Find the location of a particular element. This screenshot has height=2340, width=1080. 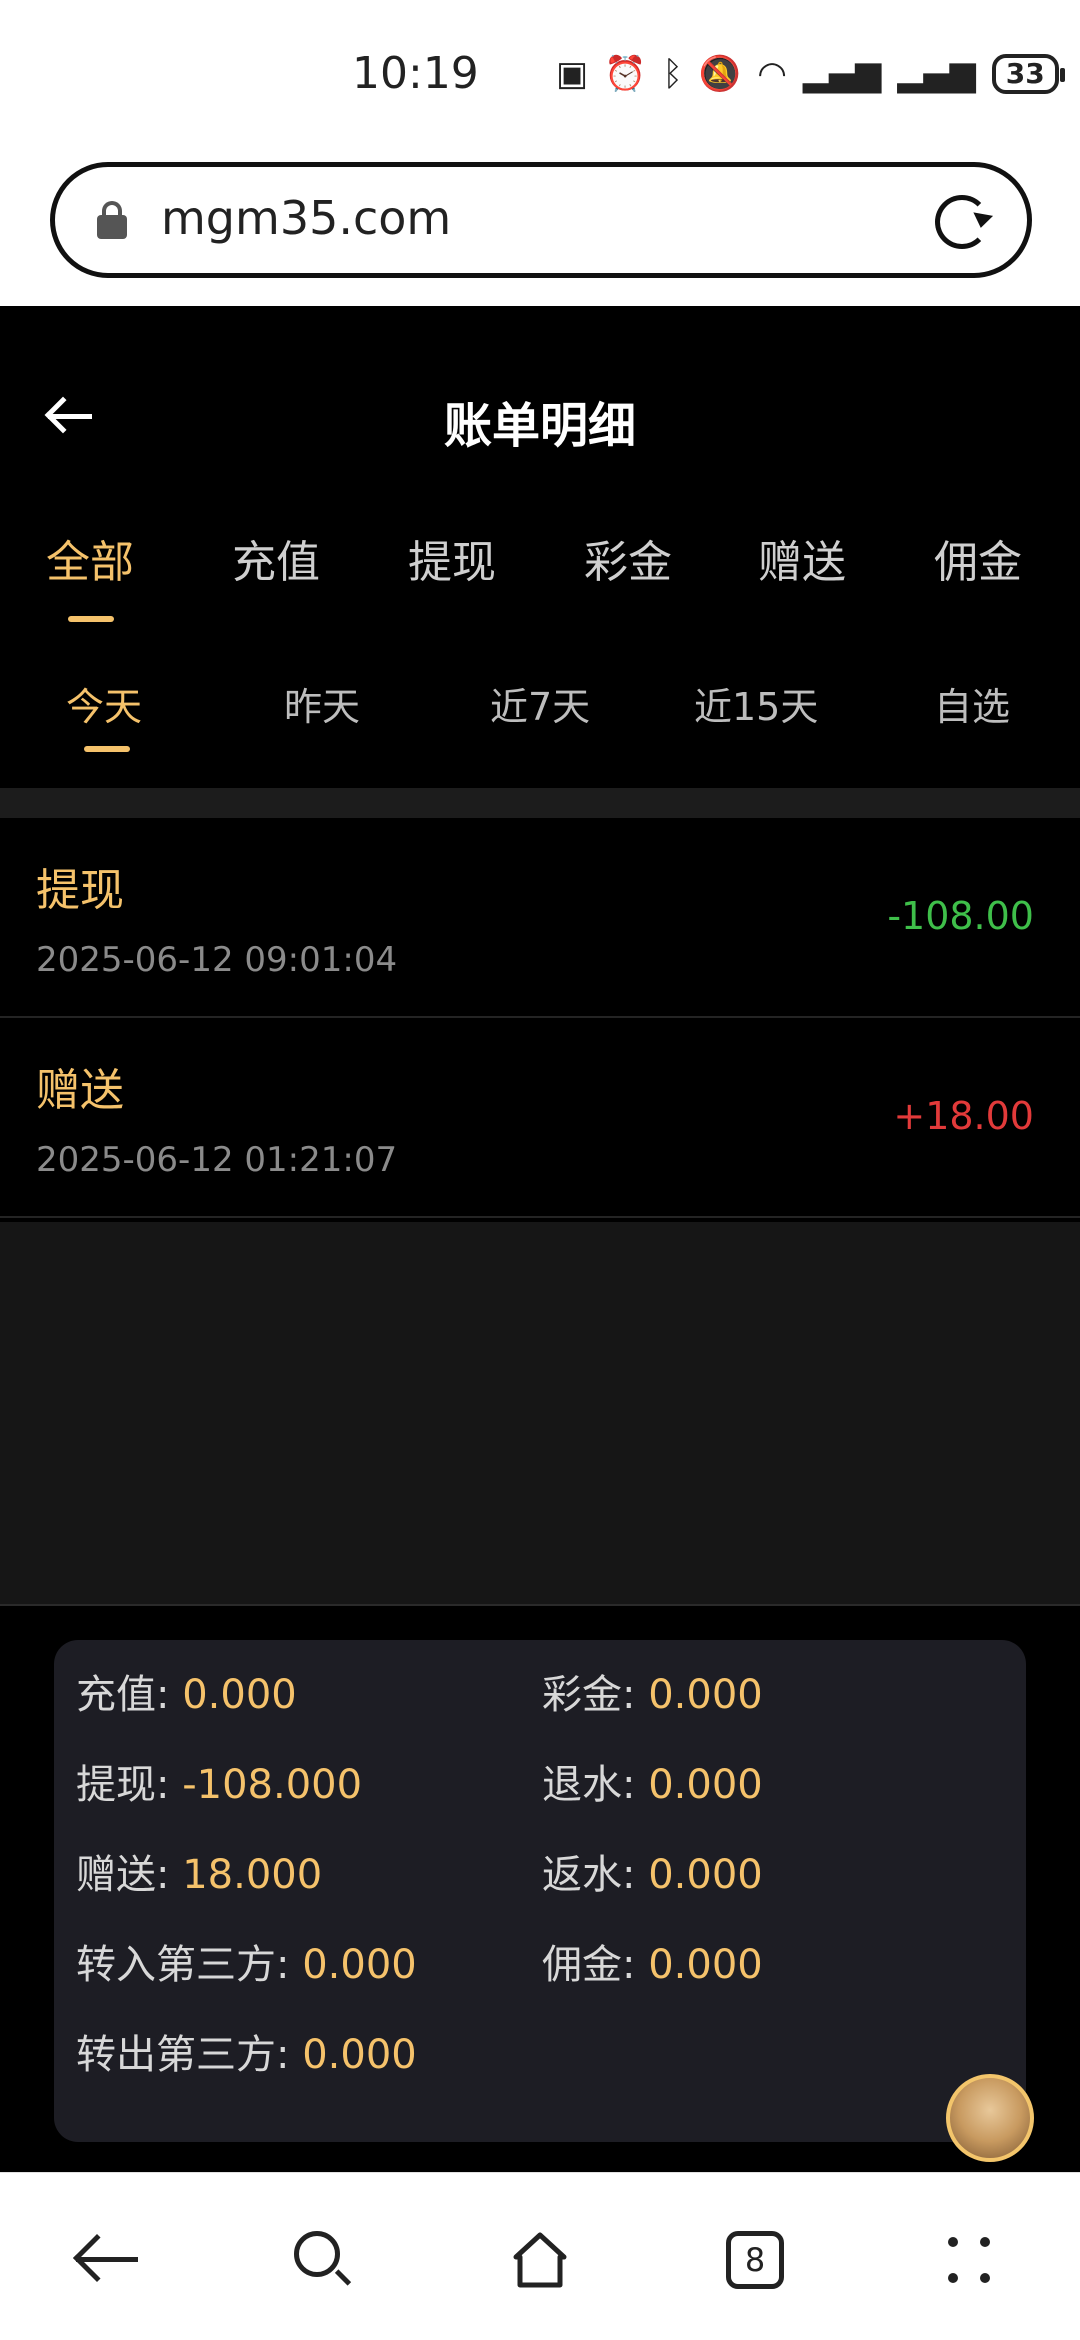

tab-gift: 赠送 is located at coordinates (802, 558).